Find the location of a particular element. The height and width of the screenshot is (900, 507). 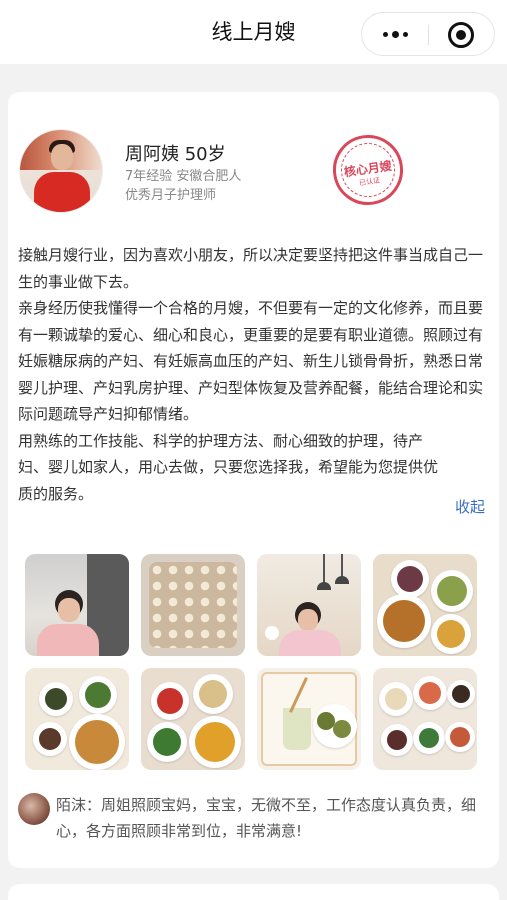

capsule-divider is located at coordinates (428, 35).